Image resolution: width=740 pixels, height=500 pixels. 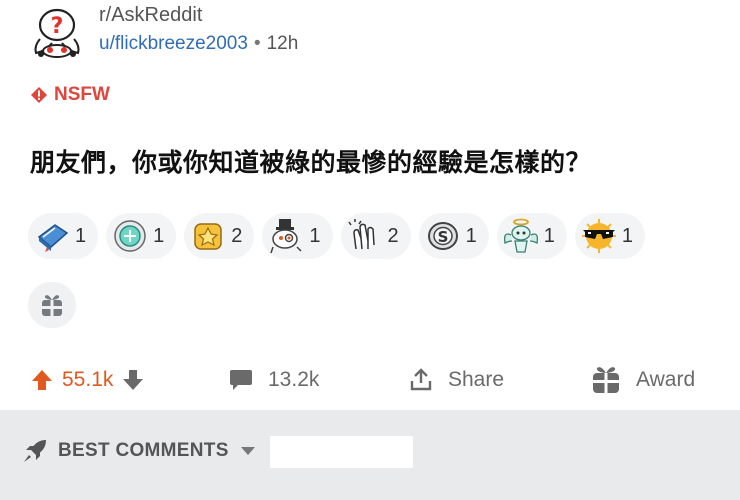 What do you see at coordinates (520, 235) in the screenshot?
I see `angel-snoo-icon` at bounding box center [520, 235].